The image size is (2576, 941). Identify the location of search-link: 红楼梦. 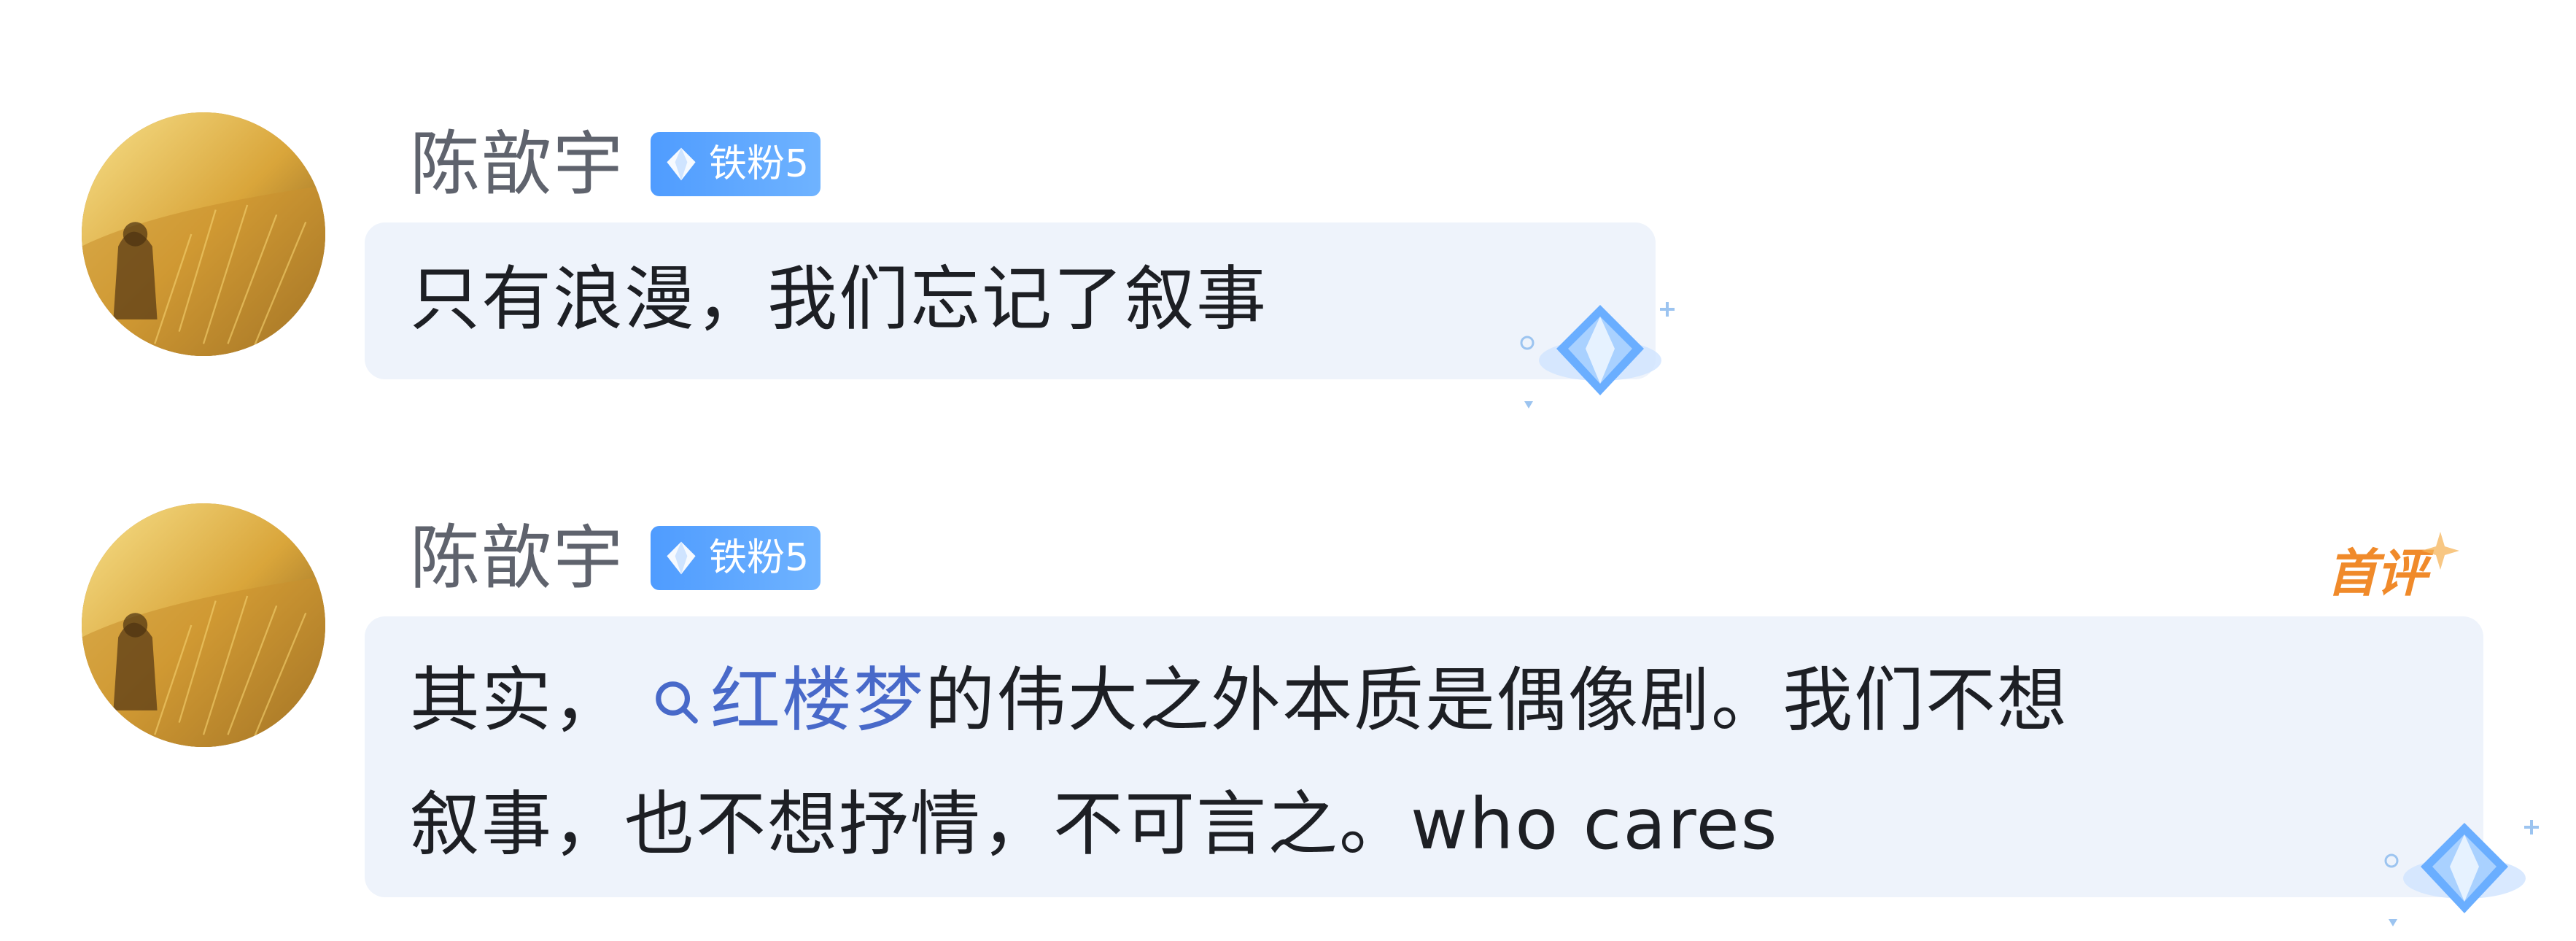
(788, 700).